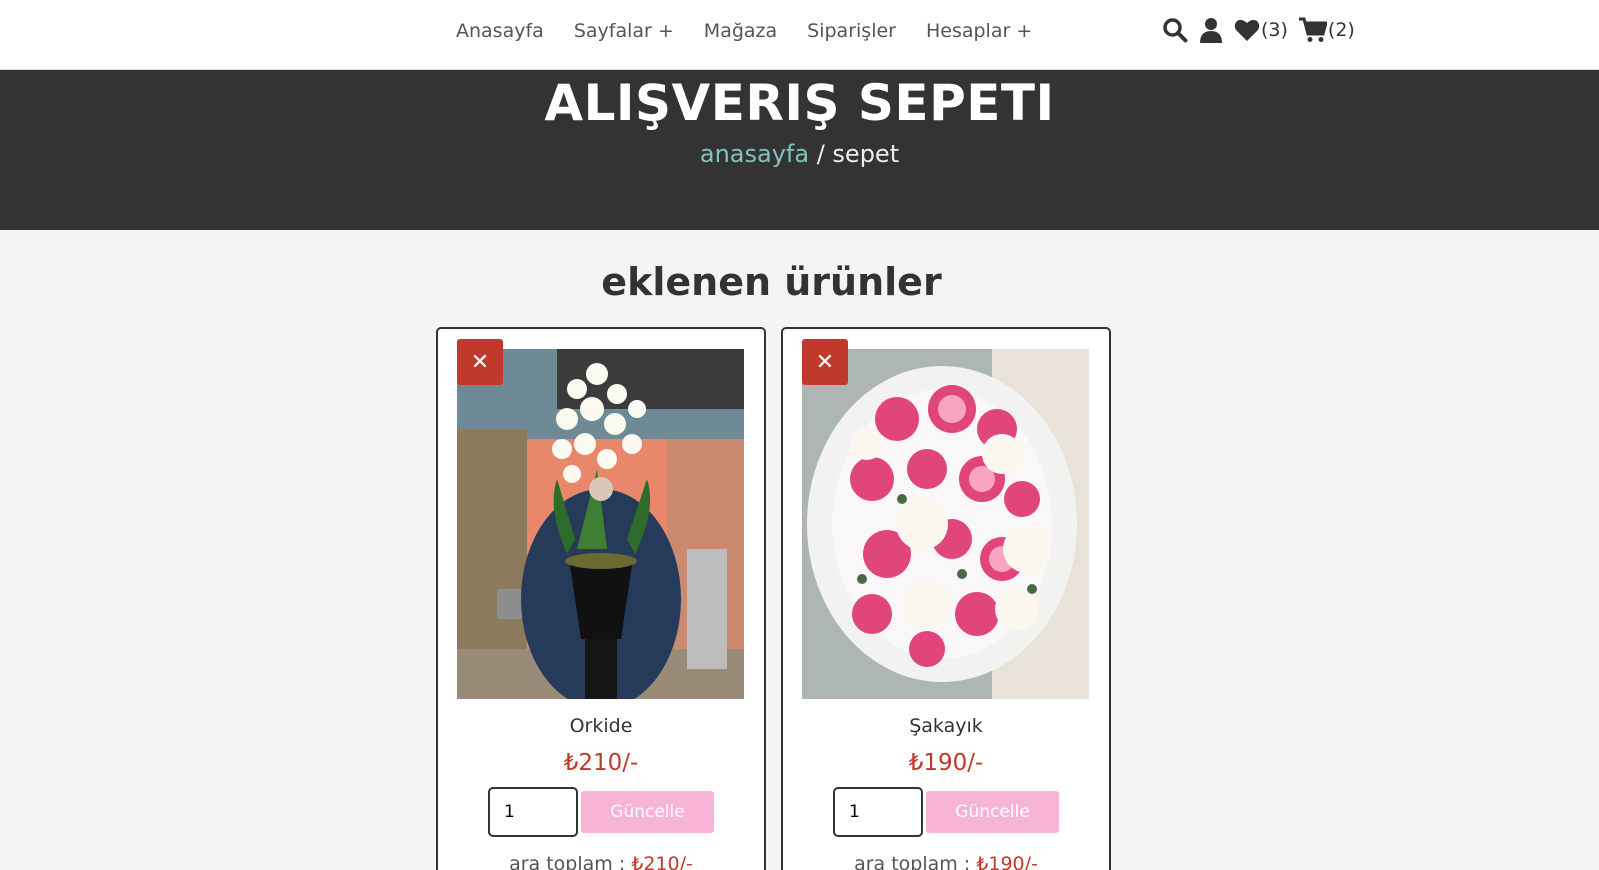 Image resolution: width=1599 pixels, height=870 pixels. I want to click on cart-icon, so click(1312, 29).